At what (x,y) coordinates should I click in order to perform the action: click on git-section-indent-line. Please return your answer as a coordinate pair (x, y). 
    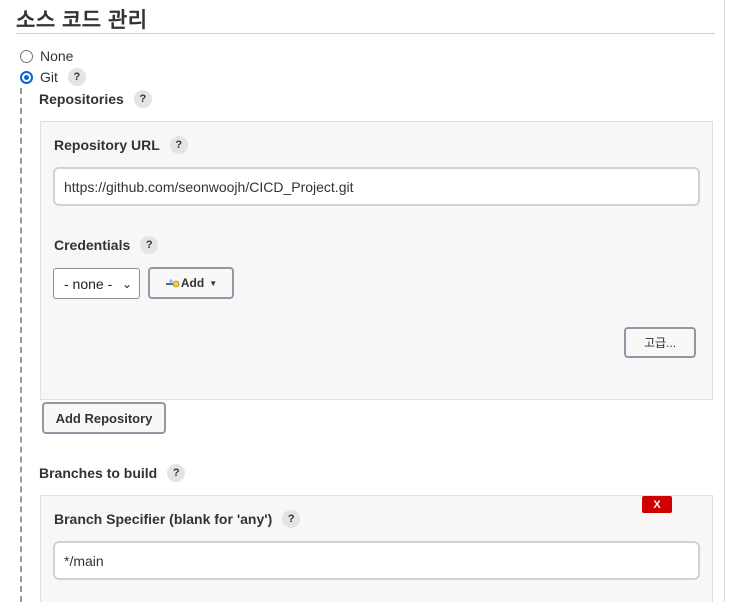
    Looking at the image, I should click on (21, 345).